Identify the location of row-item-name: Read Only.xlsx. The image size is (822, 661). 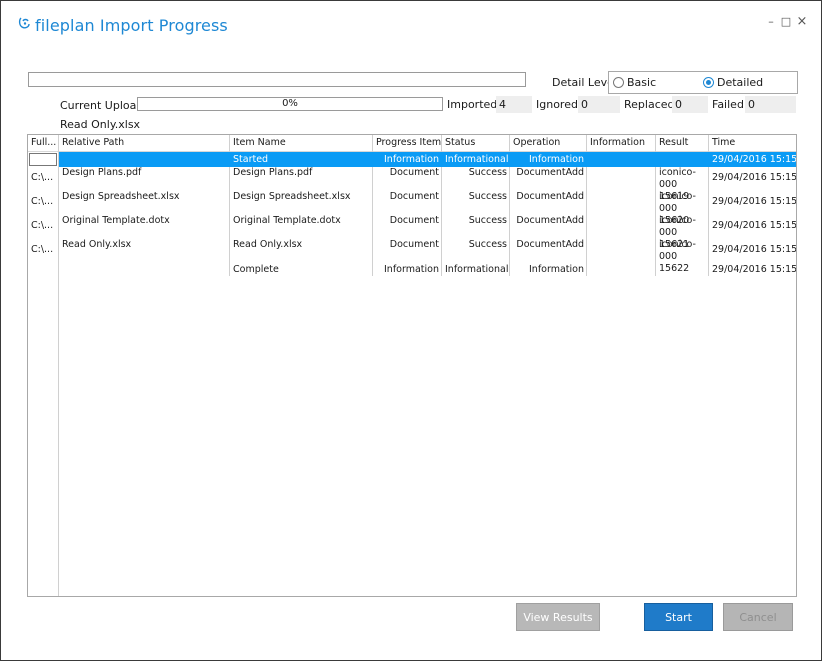
(268, 244).